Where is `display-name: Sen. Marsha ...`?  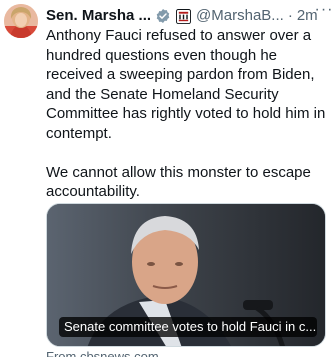
display-name: Sen. Marsha ... is located at coordinates (98, 16).